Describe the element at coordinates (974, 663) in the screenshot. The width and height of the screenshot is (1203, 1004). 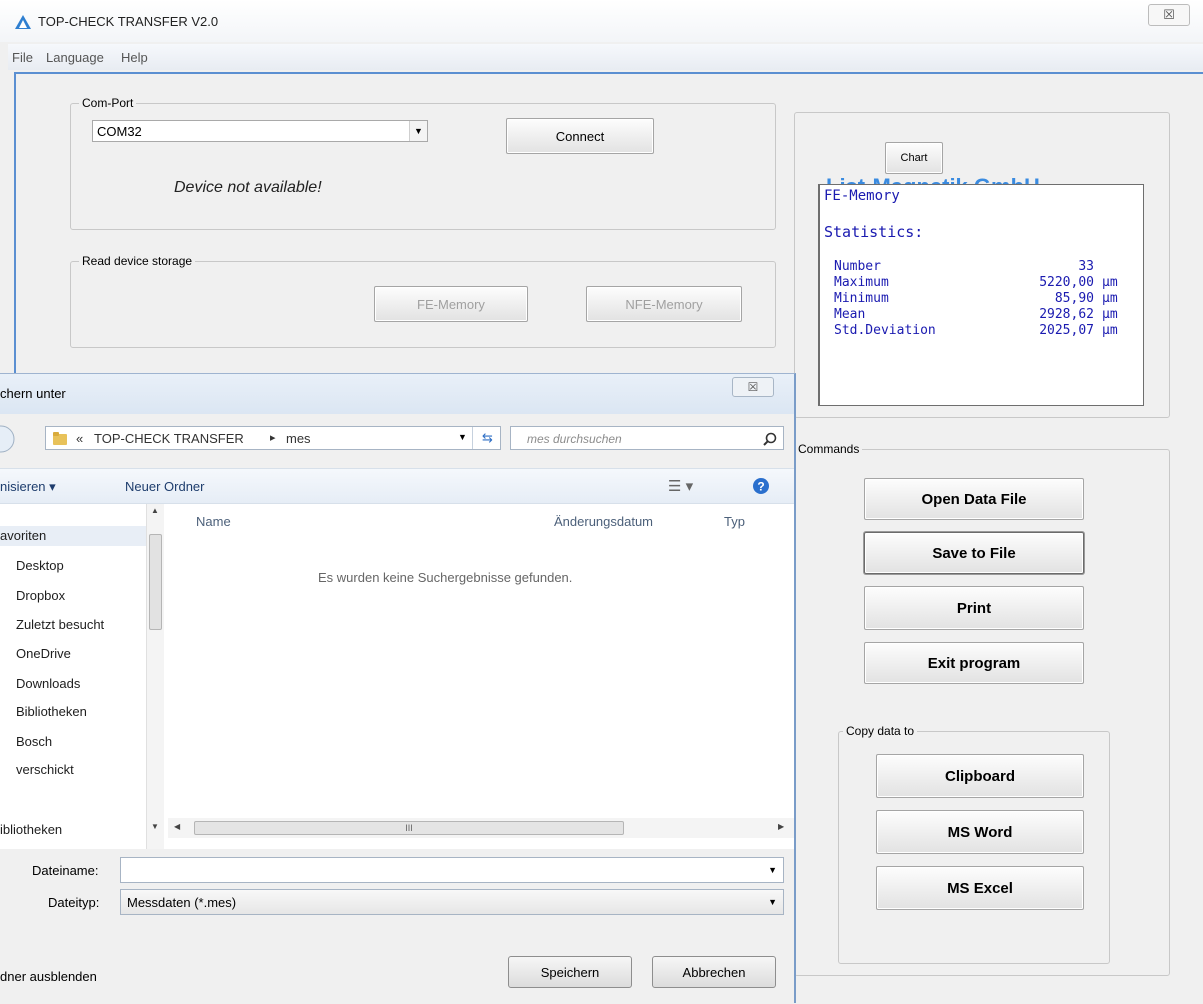
I see `exit-program-button: Exit program` at that location.